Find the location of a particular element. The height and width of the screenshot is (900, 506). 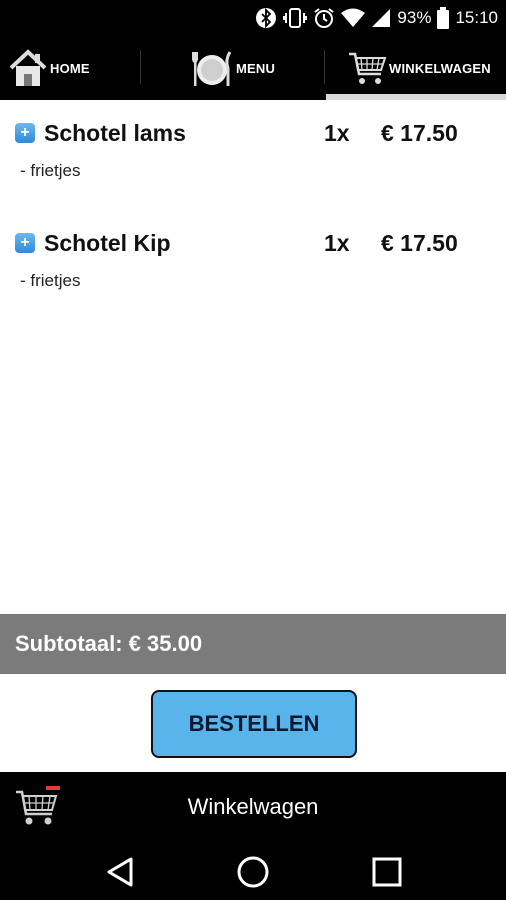

battery-percent: 93% is located at coordinates (414, 17).